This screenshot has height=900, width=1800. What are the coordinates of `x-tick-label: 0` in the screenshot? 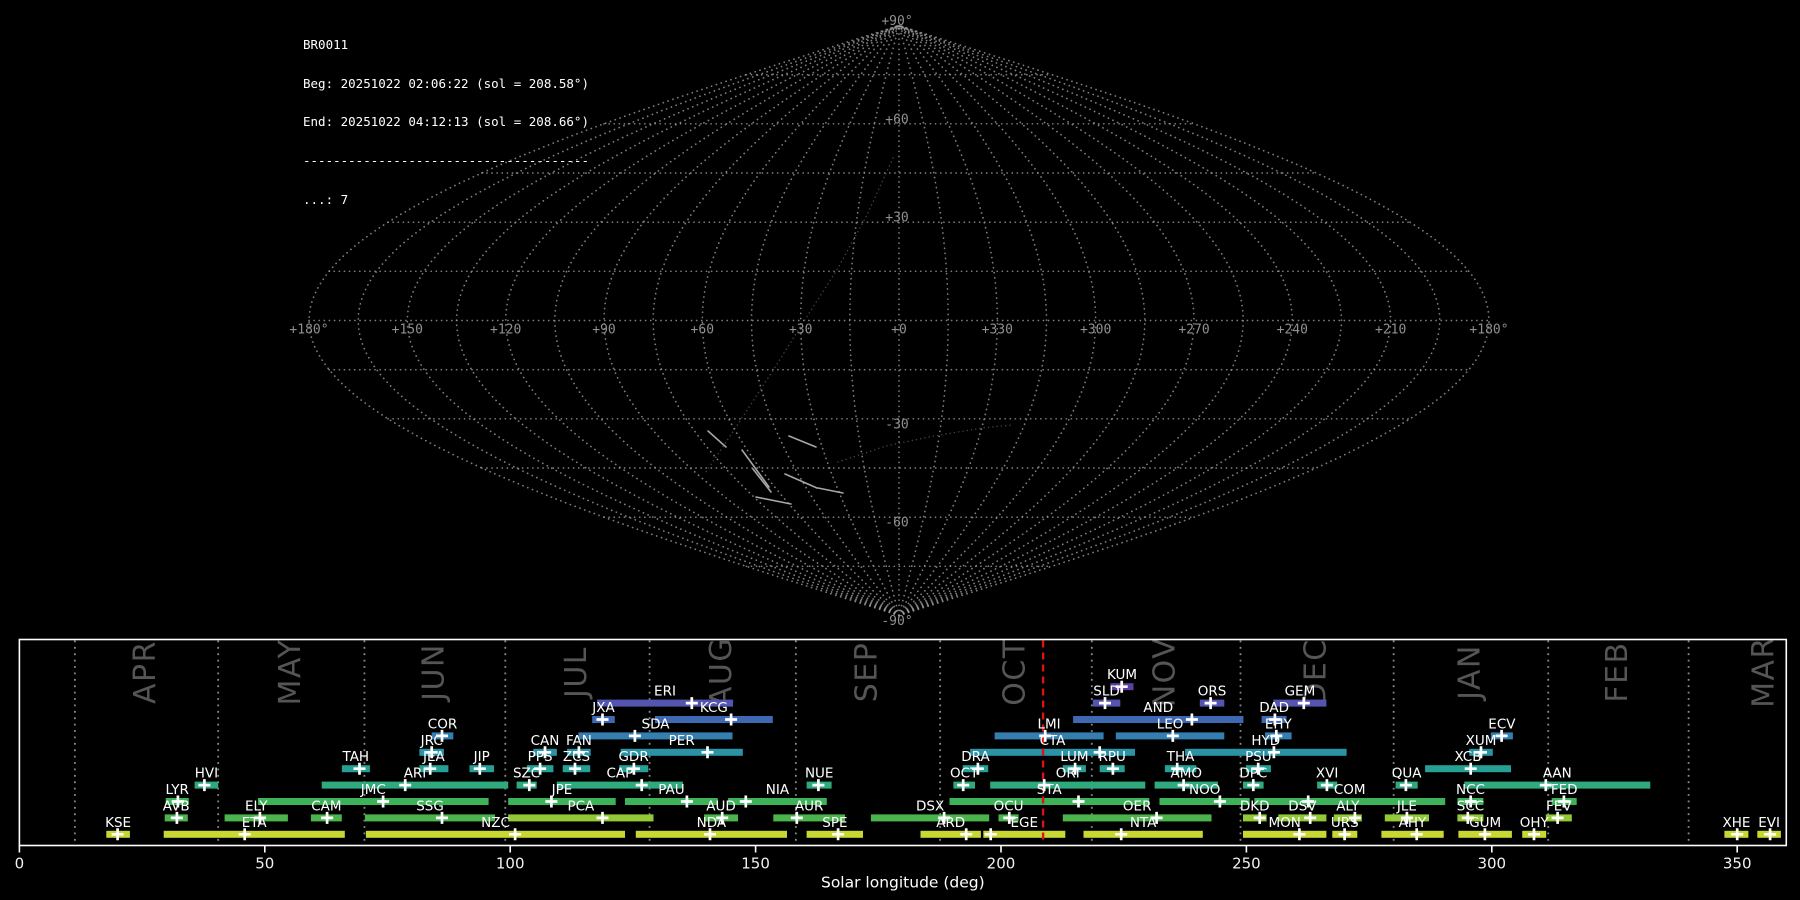 It's located at (20, 864).